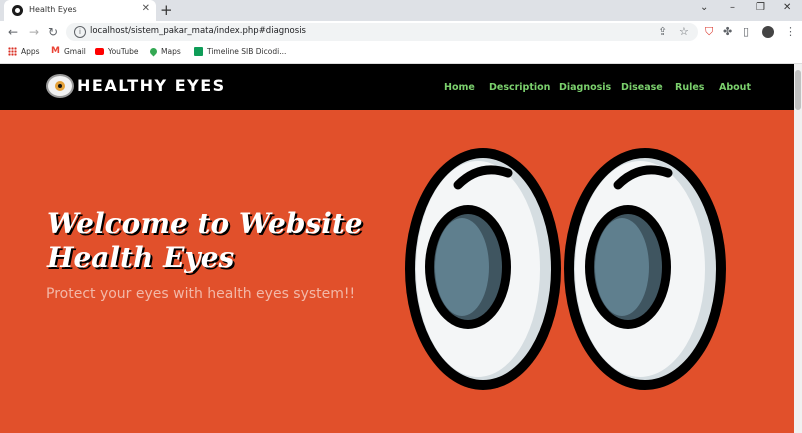 This screenshot has width=802, height=433. Describe the element at coordinates (709, 32) in the screenshot. I see `extension-shield-icon: ⛉` at that location.